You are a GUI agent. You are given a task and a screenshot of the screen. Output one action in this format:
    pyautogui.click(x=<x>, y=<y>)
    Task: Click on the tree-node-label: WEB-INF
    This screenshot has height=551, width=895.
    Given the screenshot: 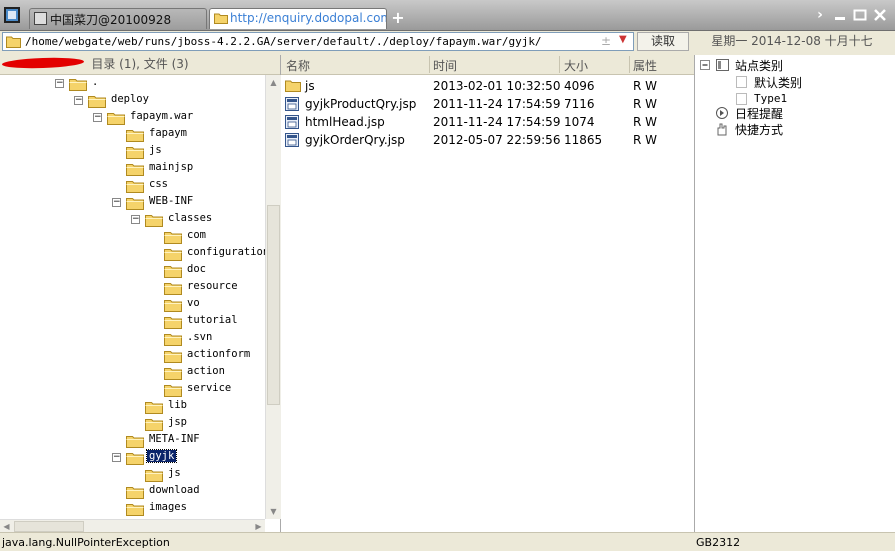 What is the action you would take?
    pyautogui.click(x=171, y=201)
    